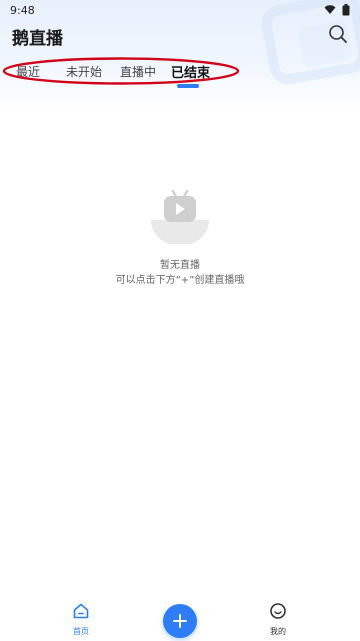  I want to click on battery-icon, so click(346, 10).